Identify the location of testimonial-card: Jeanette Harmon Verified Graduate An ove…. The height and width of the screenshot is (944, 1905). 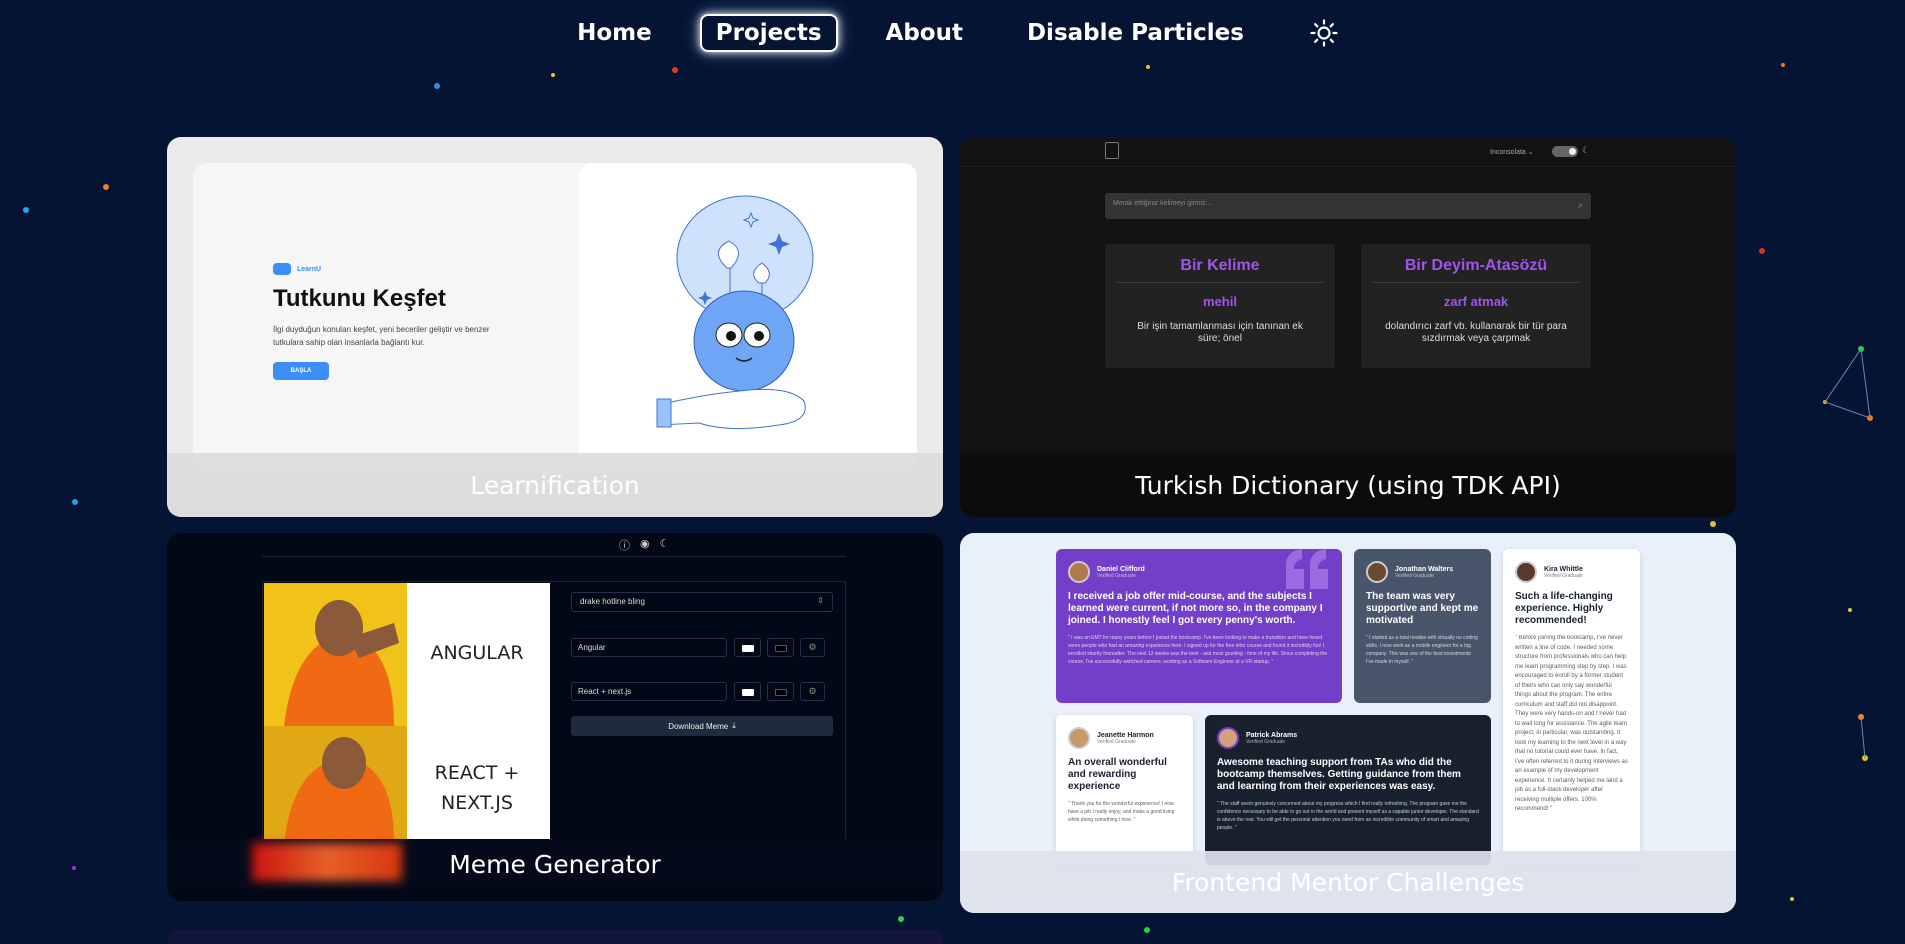
(1124, 790).